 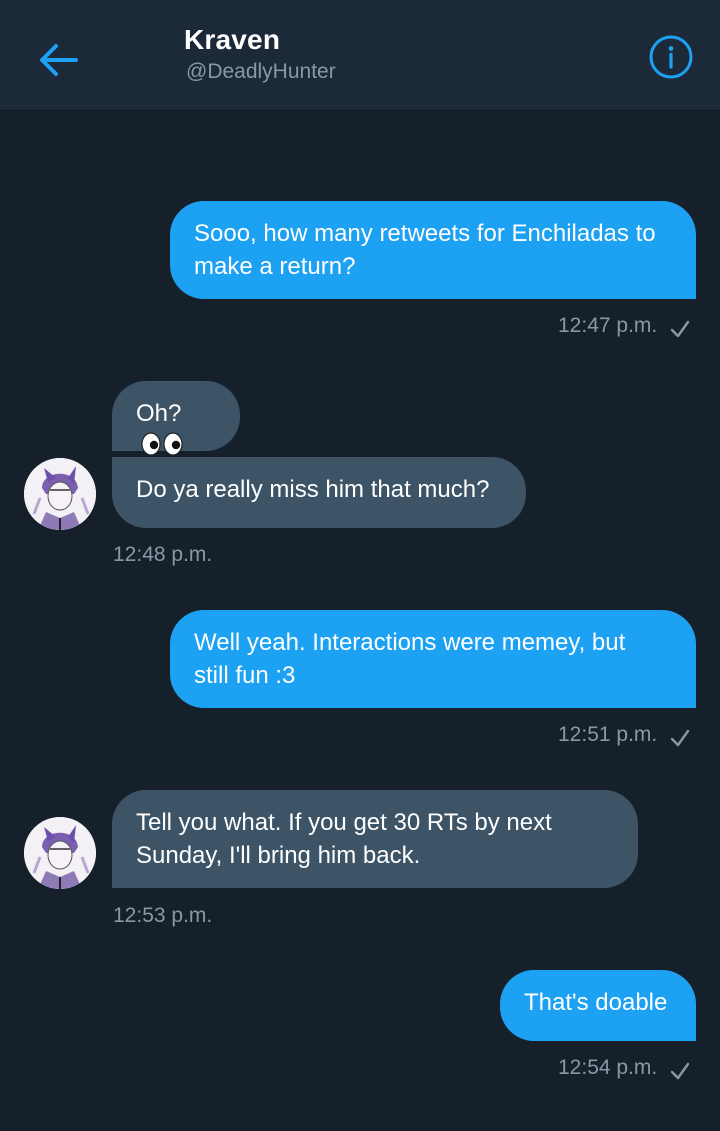 What do you see at coordinates (159, 413) in the screenshot?
I see `message-text: Oh?` at bounding box center [159, 413].